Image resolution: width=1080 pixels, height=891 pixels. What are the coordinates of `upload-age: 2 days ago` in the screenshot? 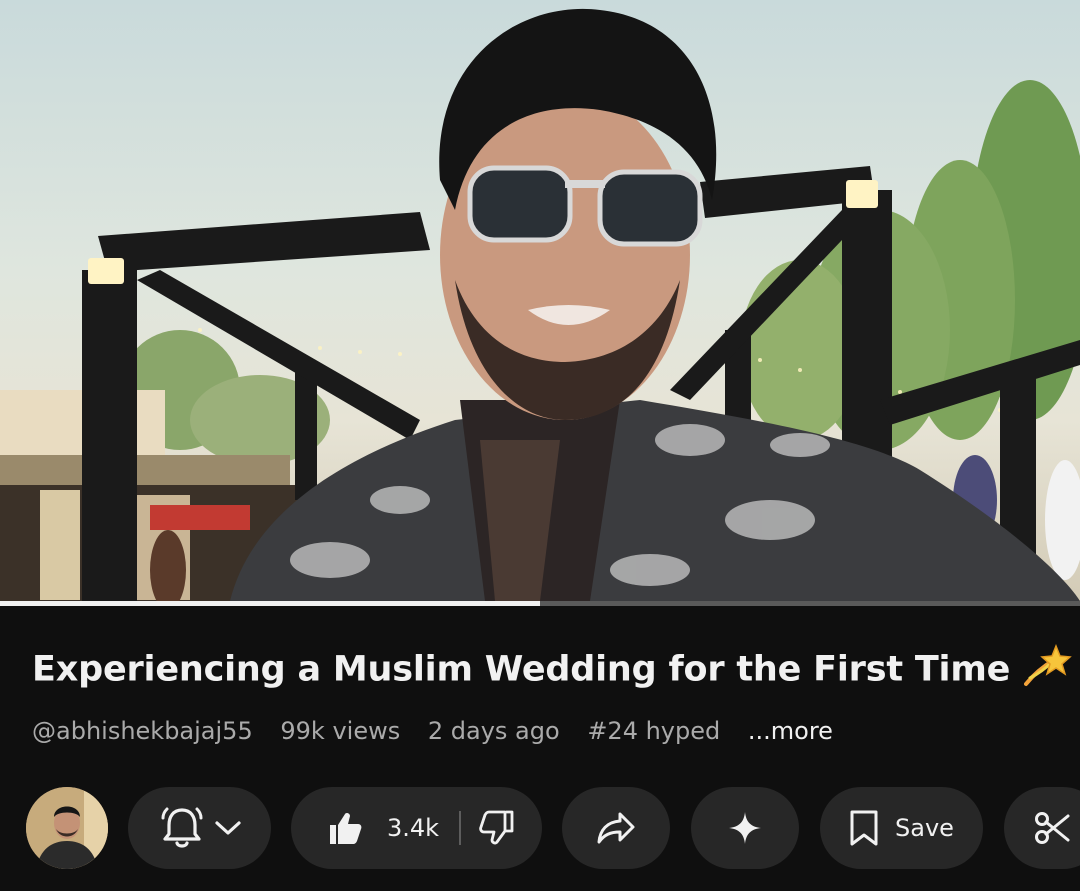 It's located at (493, 731).